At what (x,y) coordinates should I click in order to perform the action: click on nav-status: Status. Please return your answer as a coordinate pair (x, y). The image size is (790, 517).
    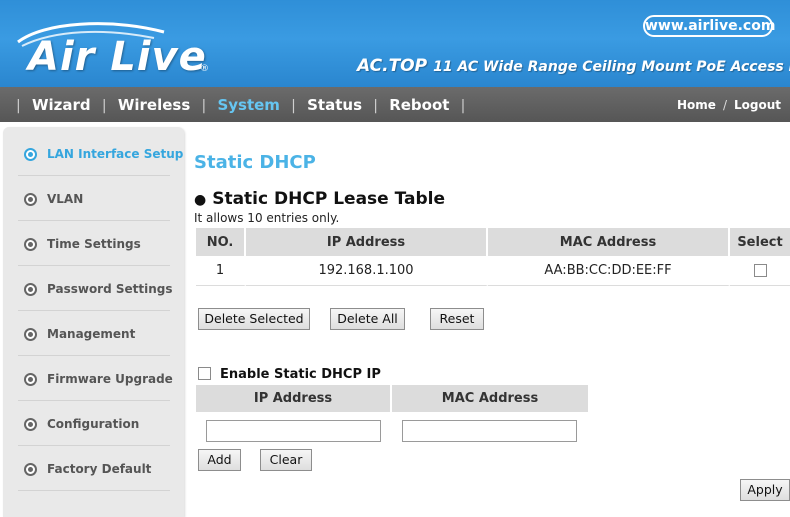
    Looking at the image, I should click on (334, 105).